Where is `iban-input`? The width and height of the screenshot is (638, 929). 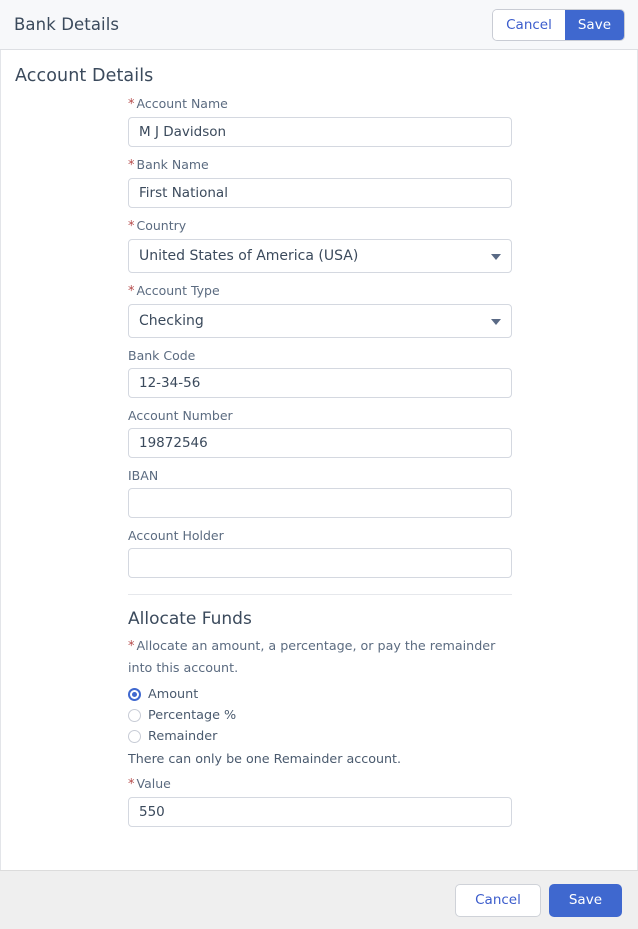 iban-input is located at coordinates (320, 503).